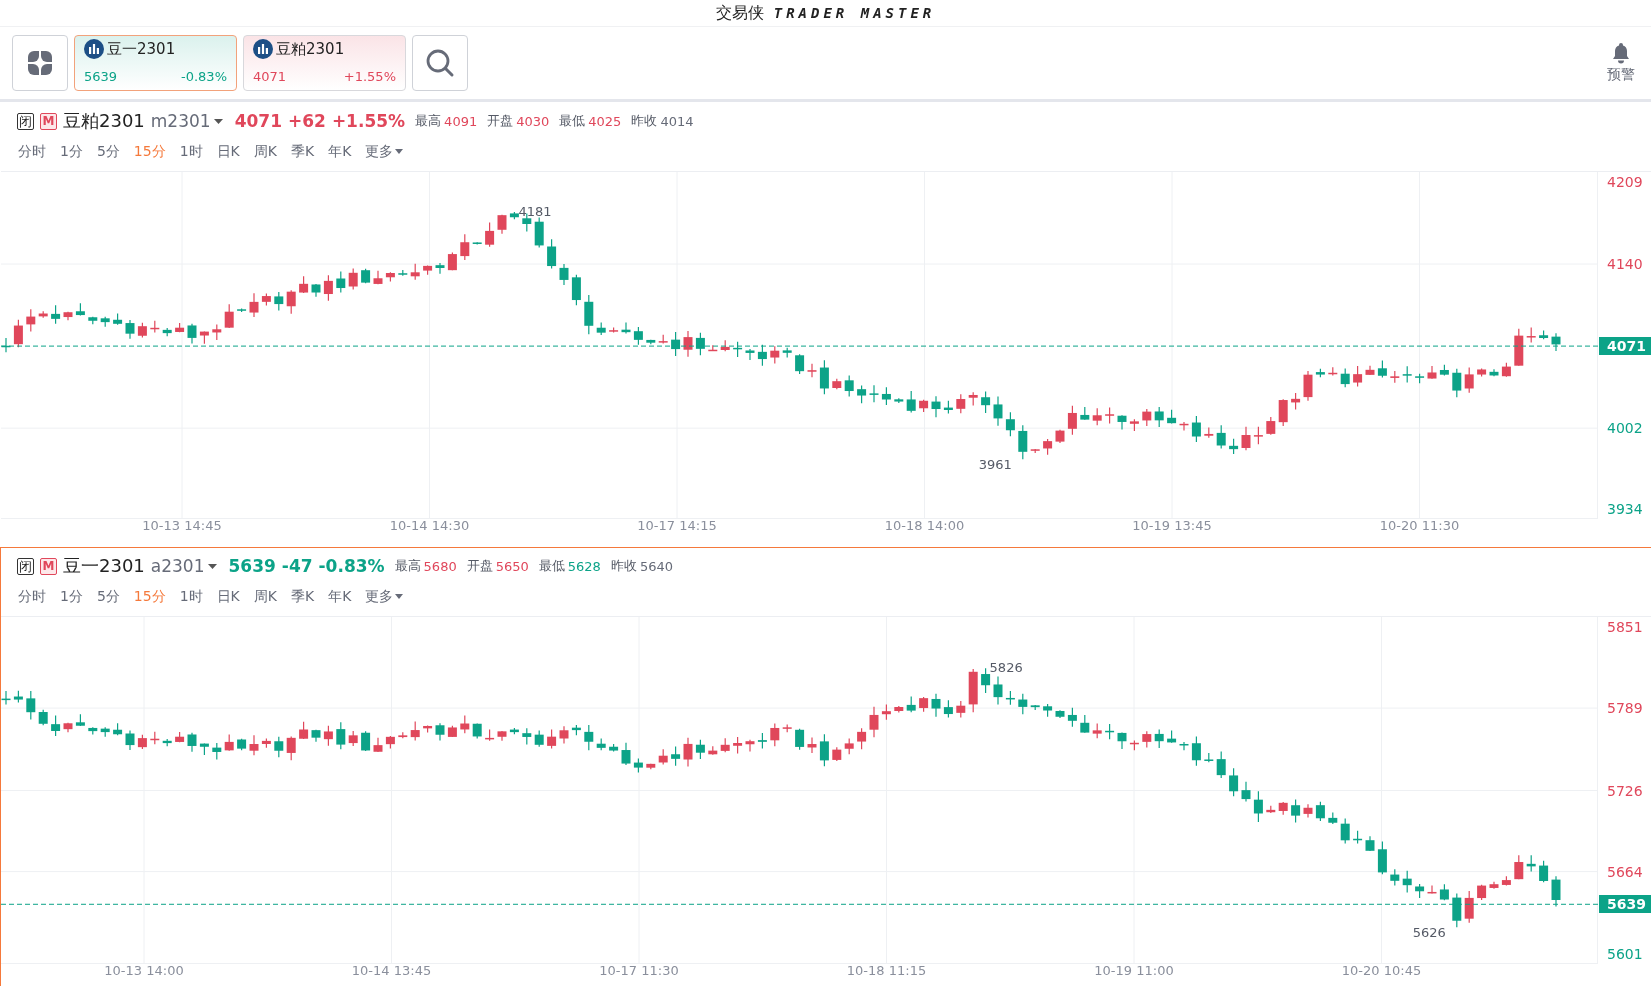 This screenshot has width=1651, height=986. What do you see at coordinates (533, 121) in the screenshot?
I see `stat-value: 4030` at bounding box center [533, 121].